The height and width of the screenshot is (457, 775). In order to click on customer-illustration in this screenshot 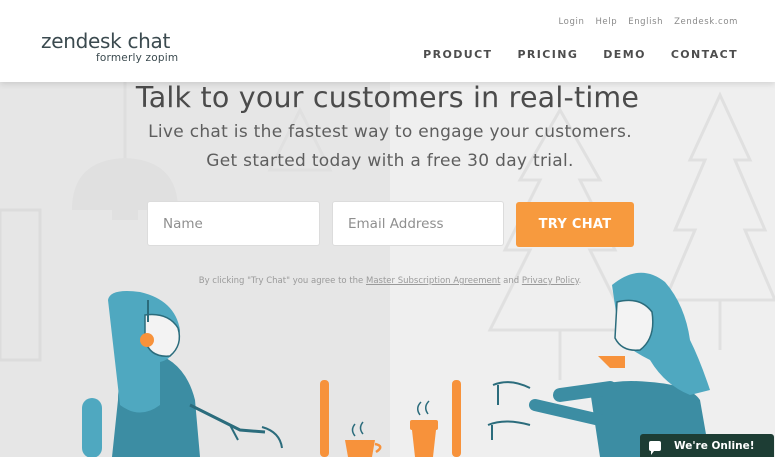, I will do `click(598, 364)`.